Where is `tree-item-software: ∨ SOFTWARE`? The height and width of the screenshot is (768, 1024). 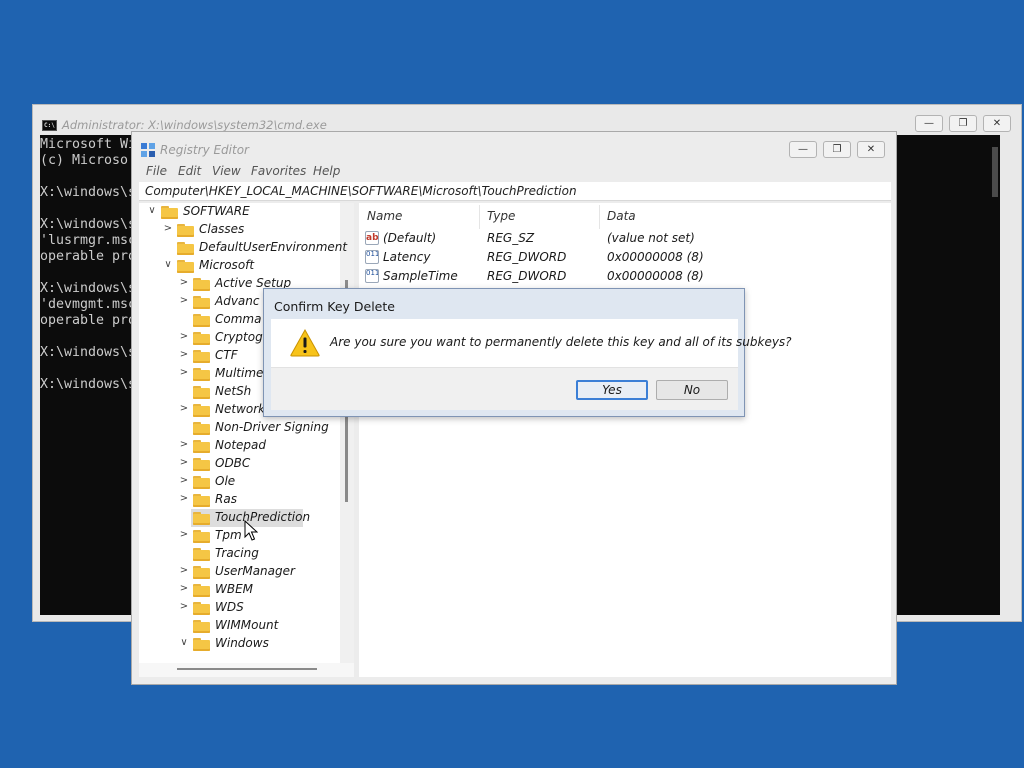
tree-item-software: ∨ SOFTWARE is located at coordinates (250, 212).